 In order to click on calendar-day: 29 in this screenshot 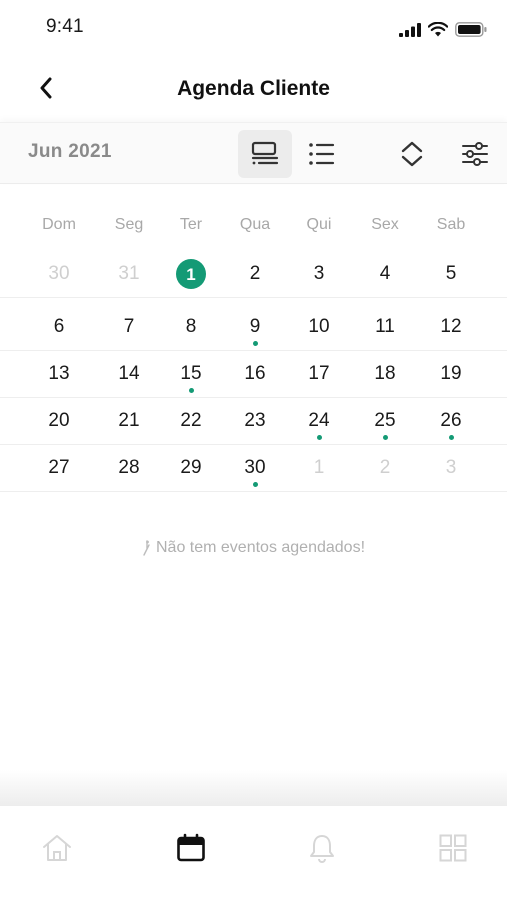, I will do `click(191, 468)`.